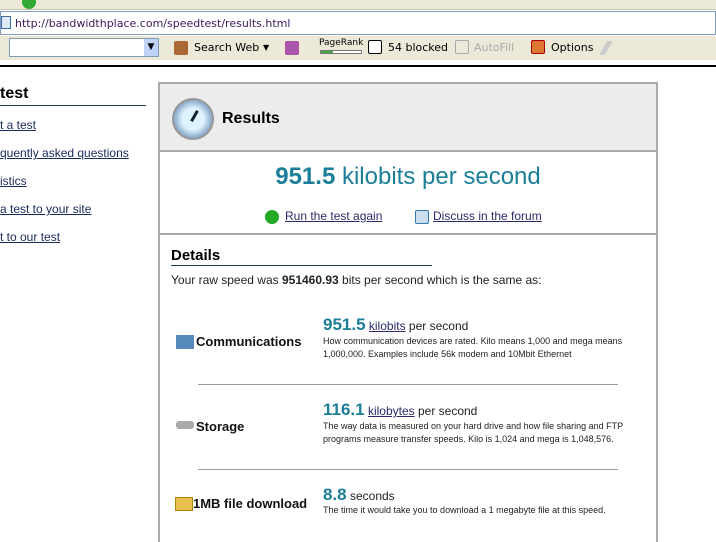 The image size is (716, 542). What do you see at coordinates (6, 22) in the screenshot?
I see `page-icon` at bounding box center [6, 22].